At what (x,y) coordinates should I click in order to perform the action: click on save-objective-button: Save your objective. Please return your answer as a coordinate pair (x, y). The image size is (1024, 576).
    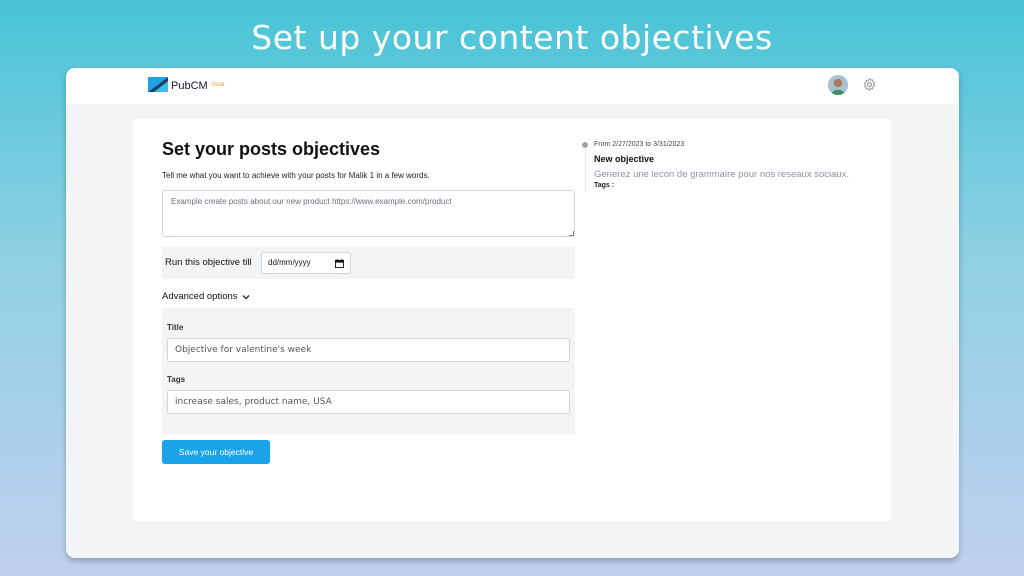
    Looking at the image, I should click on (216, 452).